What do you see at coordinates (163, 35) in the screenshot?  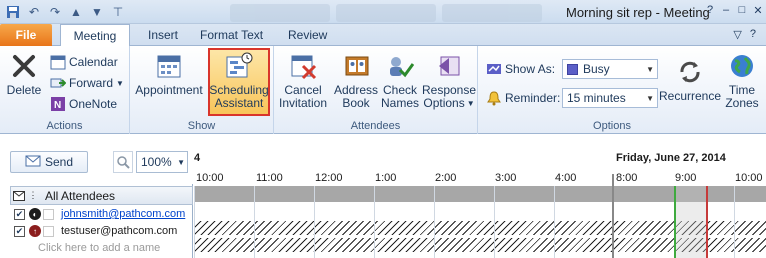 I see `tab-insert: Insert` at bounding box center [163, 35].